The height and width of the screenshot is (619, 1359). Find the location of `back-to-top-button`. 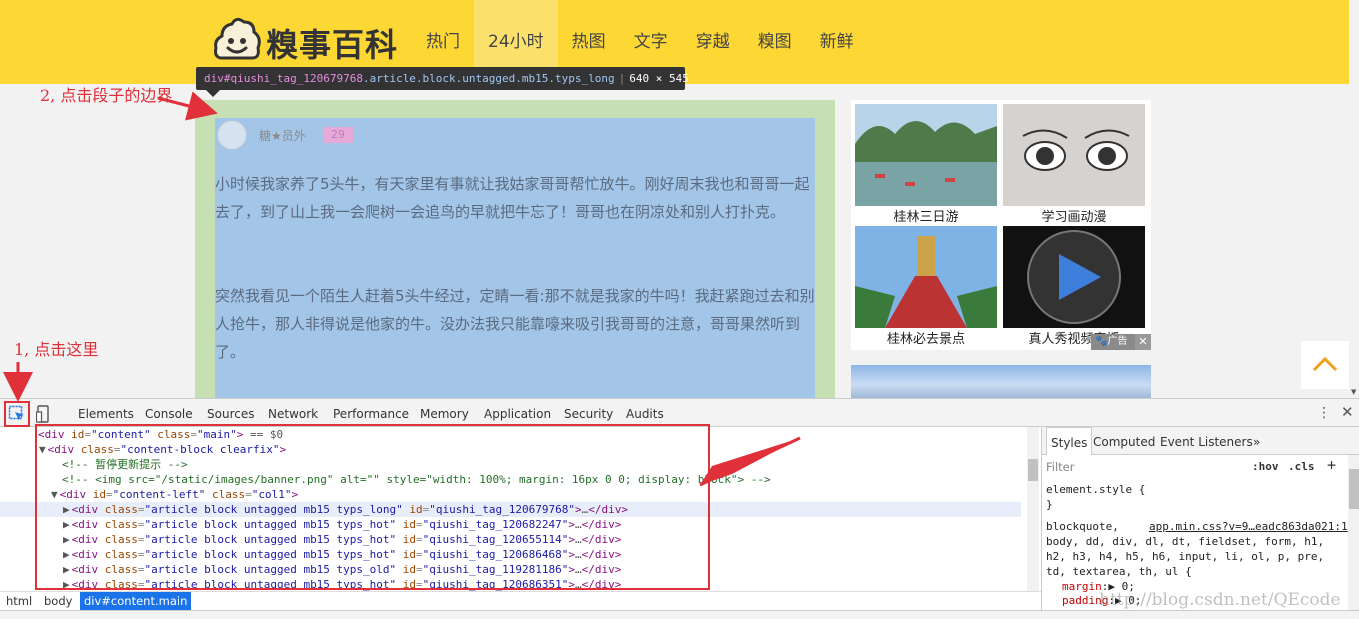

back-to-top-button is located at coordinates (1325, 365).